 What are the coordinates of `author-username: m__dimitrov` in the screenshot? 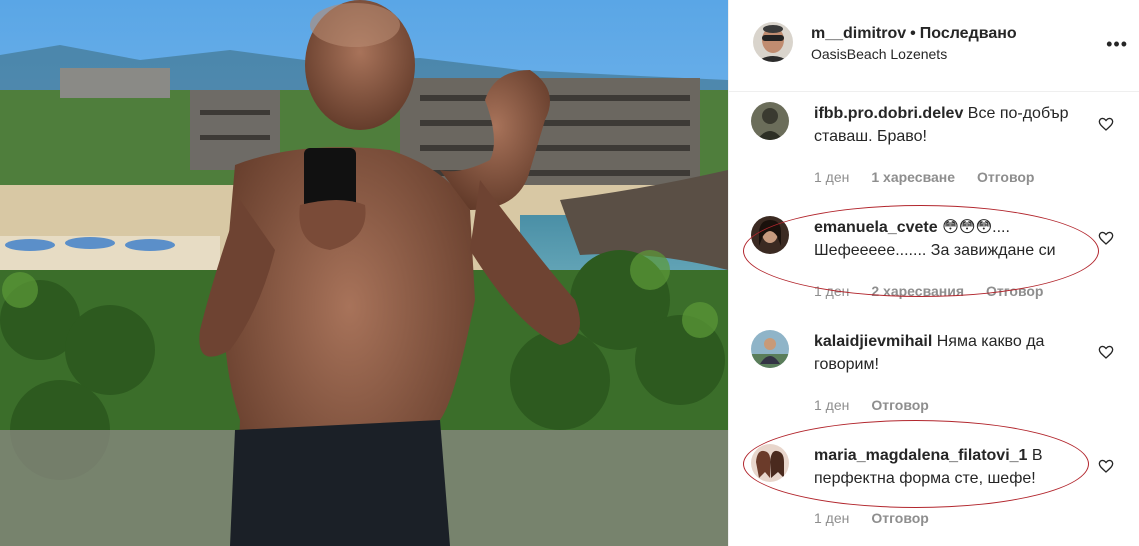 It's located at (858, 33).